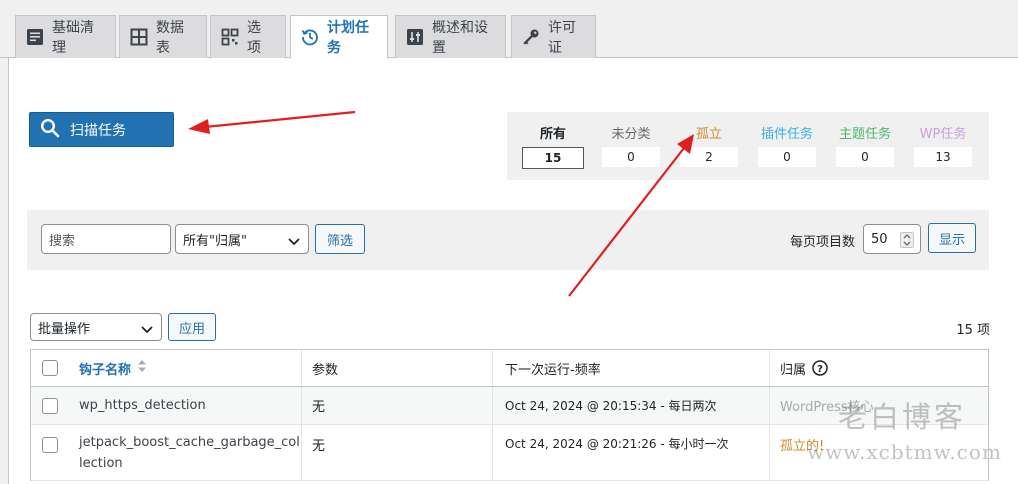 This screenshot has height=484, width=1018. I want to click on arrow-to-orphaned-stat, so click(631, 215).